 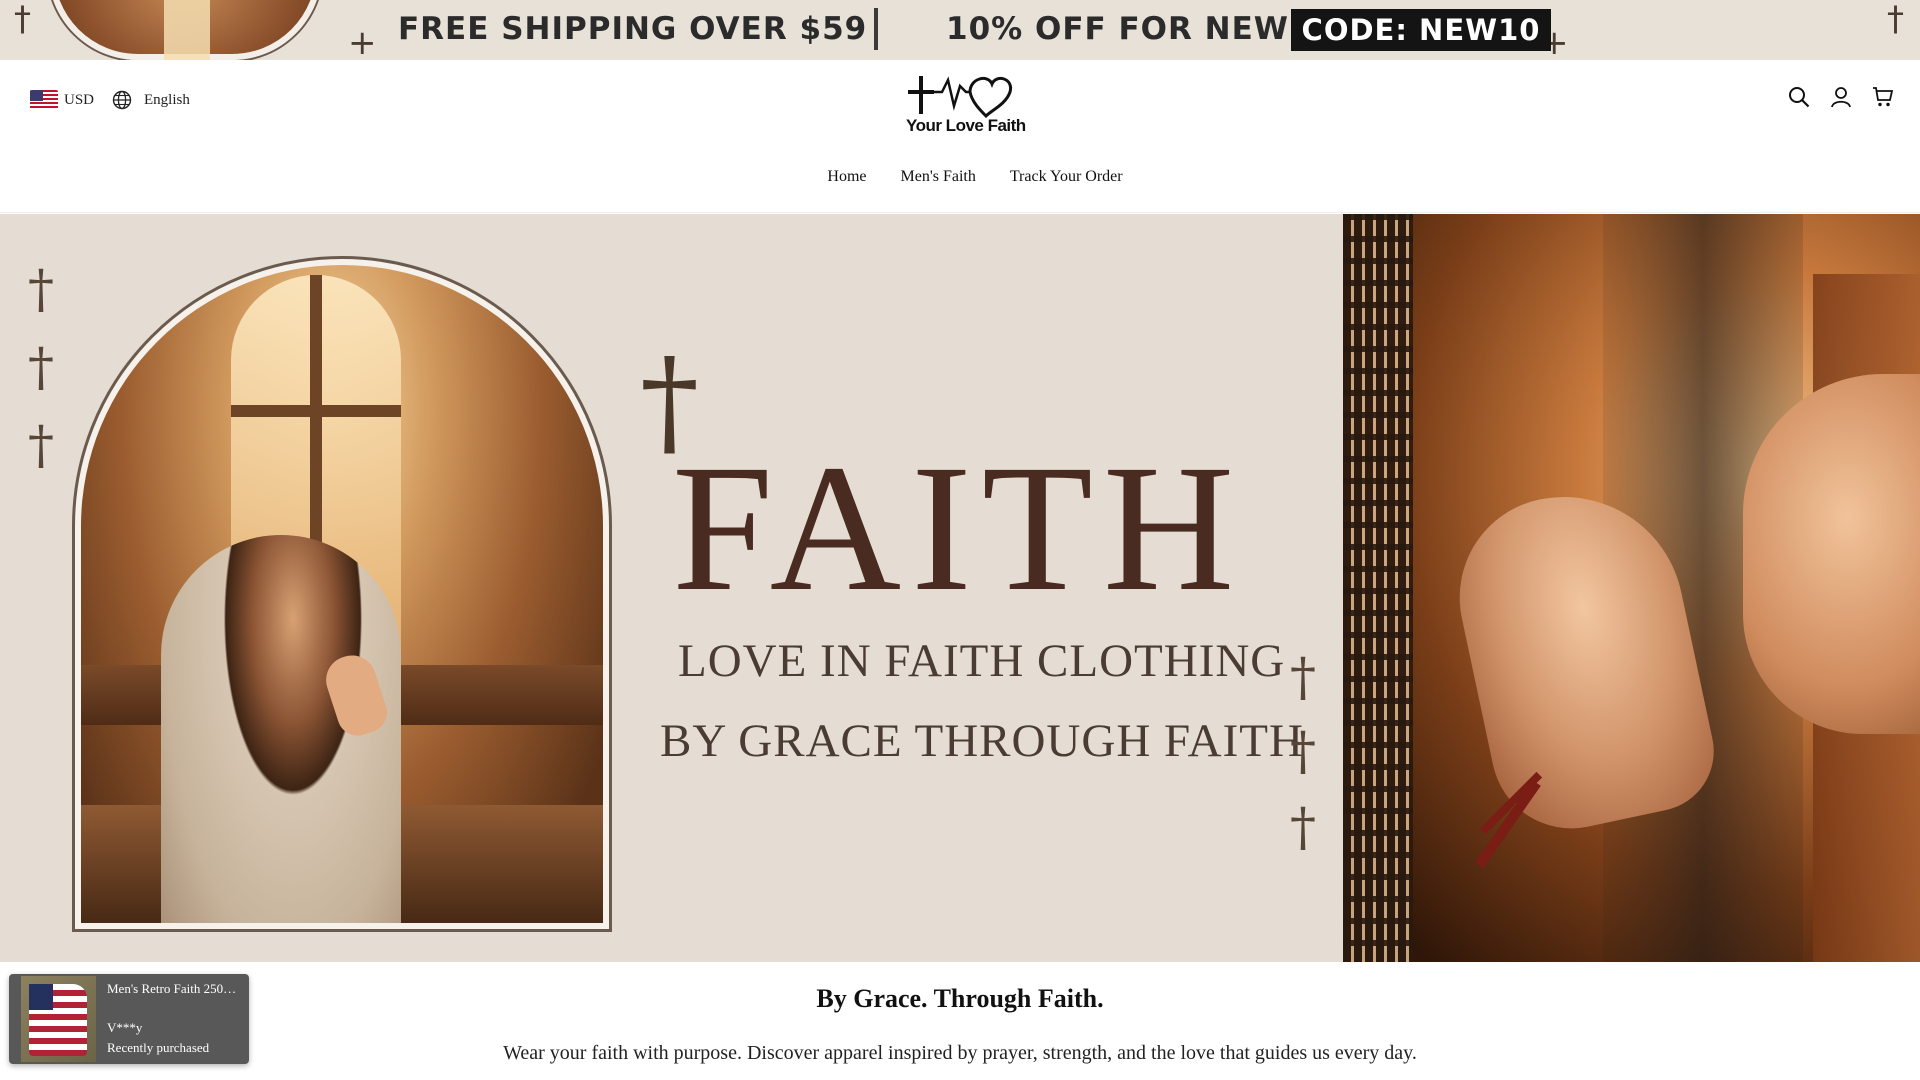 What do you see at coordinates (1883, 97) in the screenshot?
I see `cart-icon` at bounding box center [1883, 97].